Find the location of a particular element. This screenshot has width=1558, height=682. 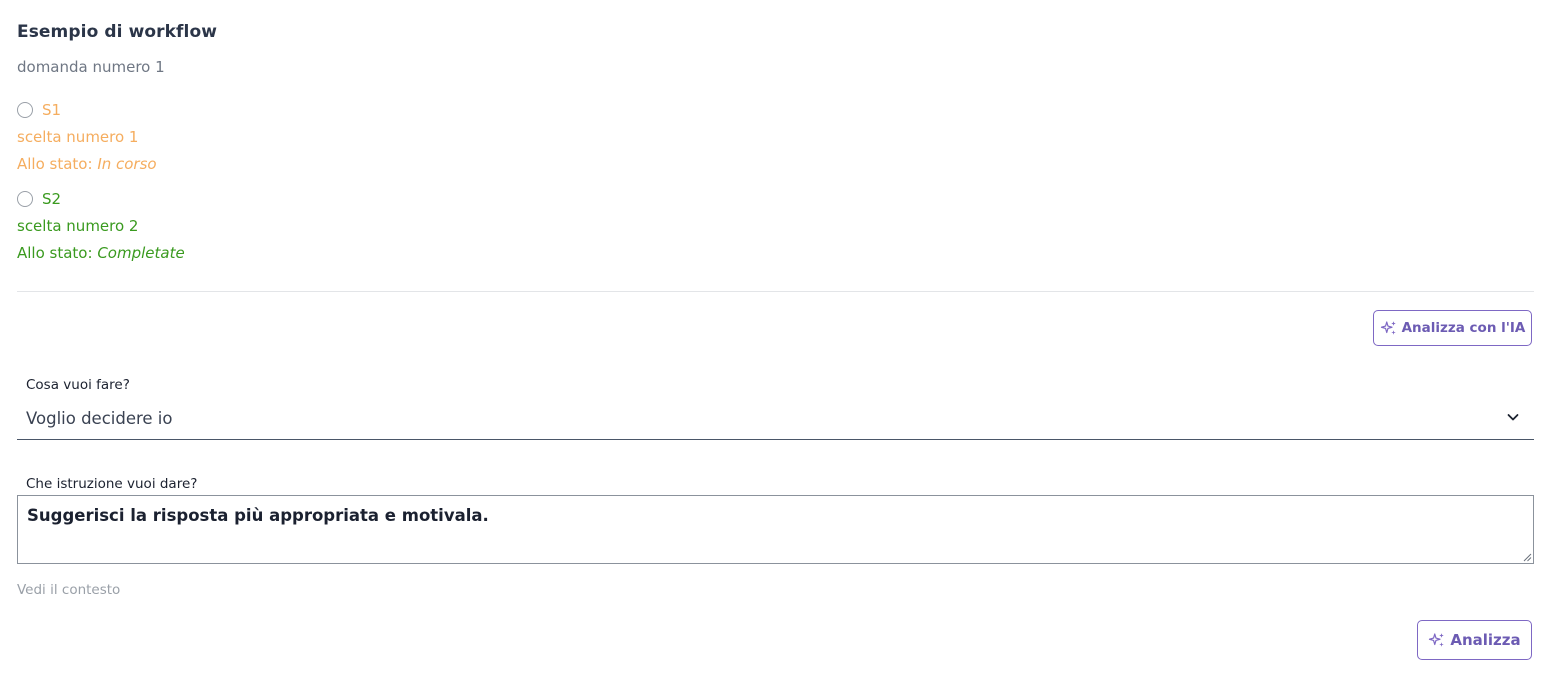

option-s2-label: S2 is located at coordinates (52, 199).